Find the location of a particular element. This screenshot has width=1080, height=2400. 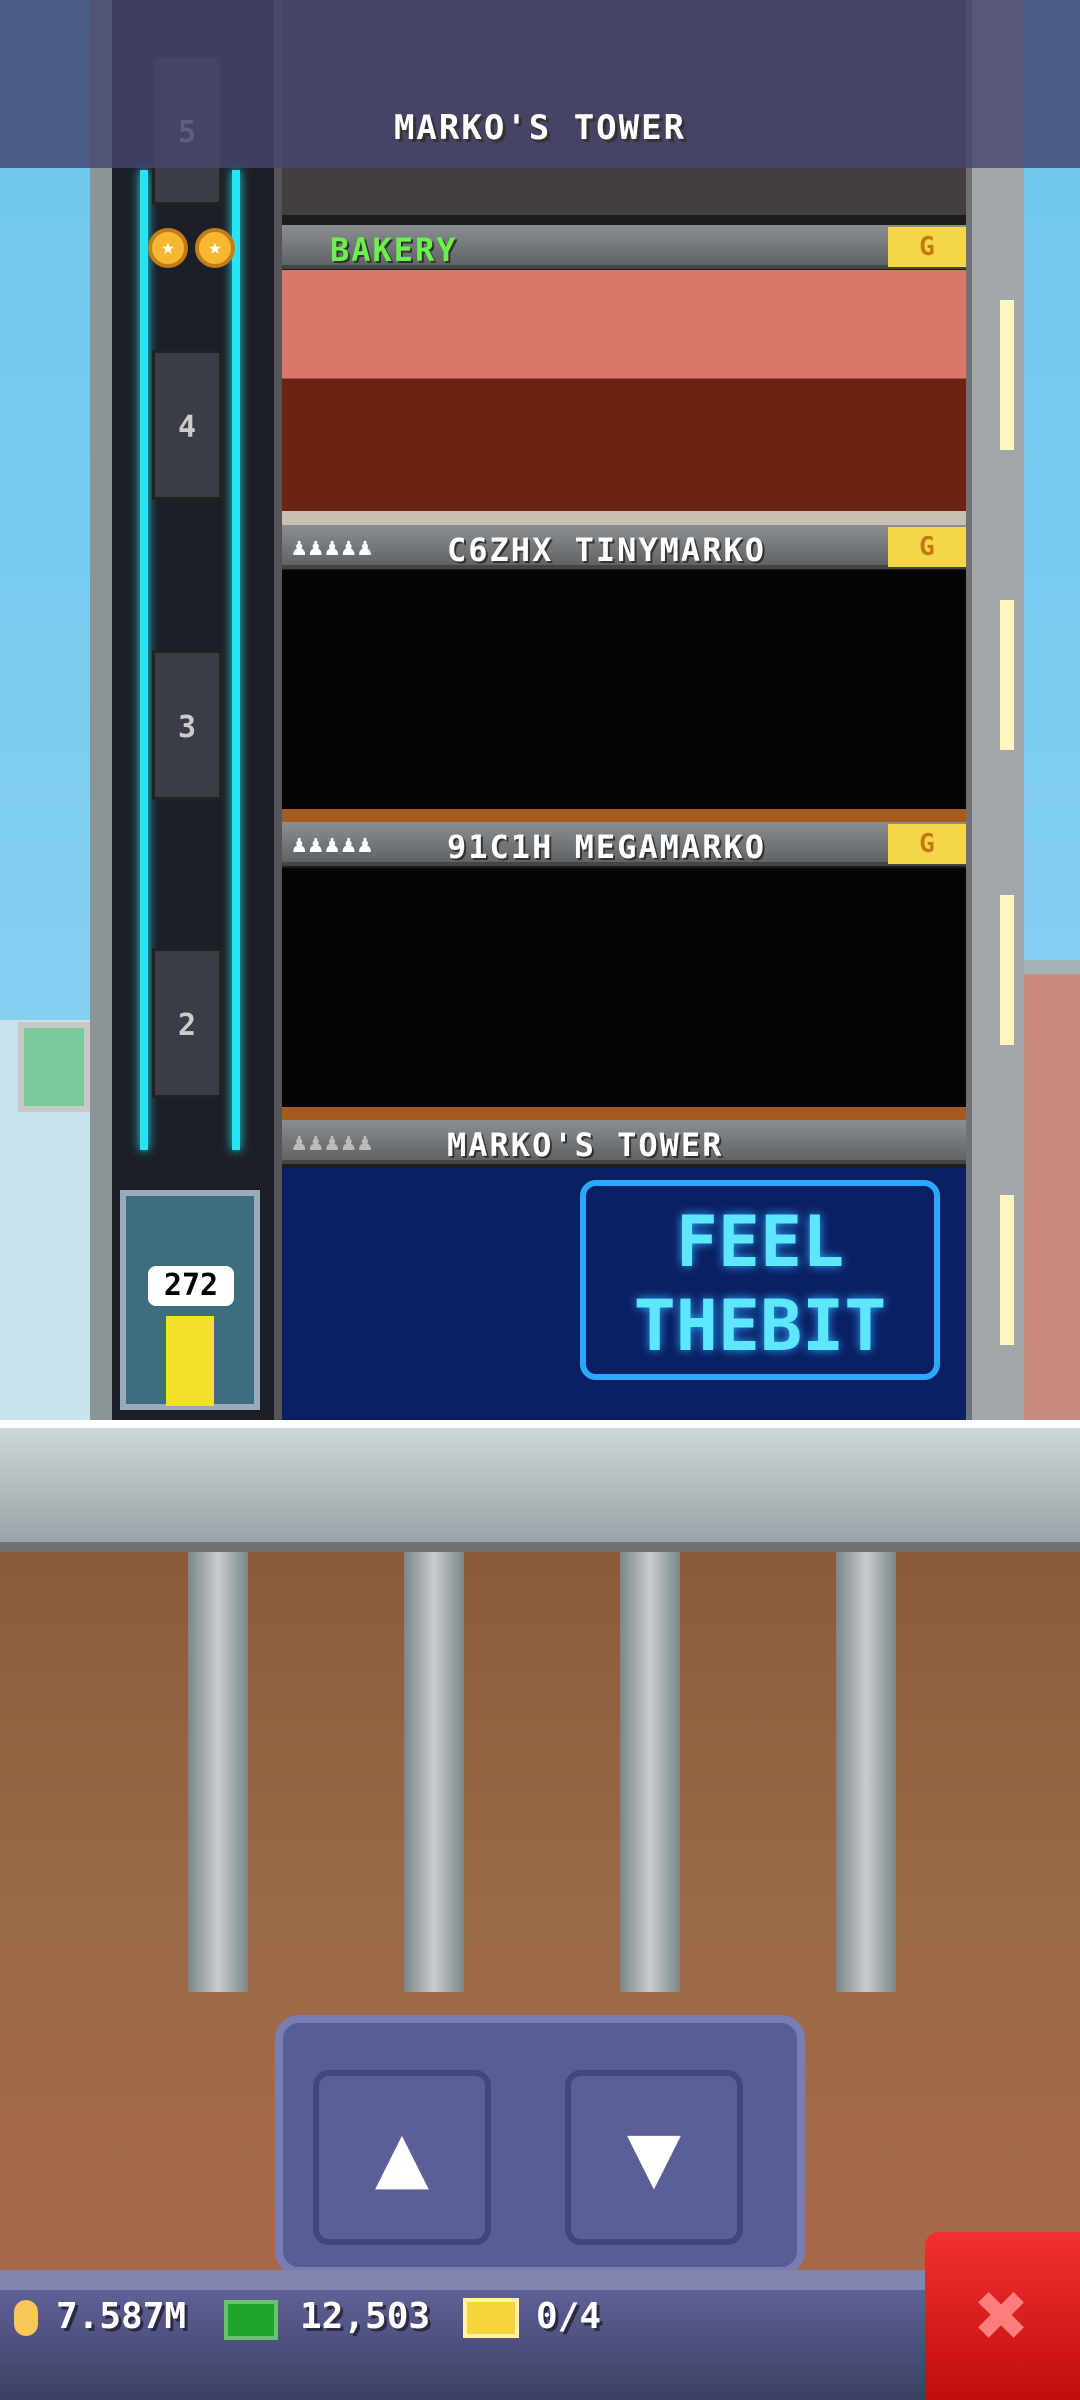

golden-ticket-icon is located at coordinates (491, 2318).